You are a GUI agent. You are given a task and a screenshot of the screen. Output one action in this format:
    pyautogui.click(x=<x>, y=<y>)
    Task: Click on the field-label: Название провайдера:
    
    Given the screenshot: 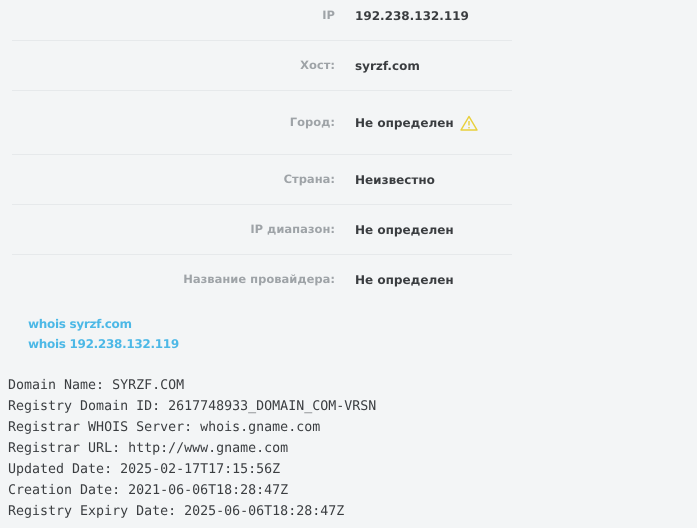 What is the action you would take?
    pyautogui.click(x=259, y=279)
    